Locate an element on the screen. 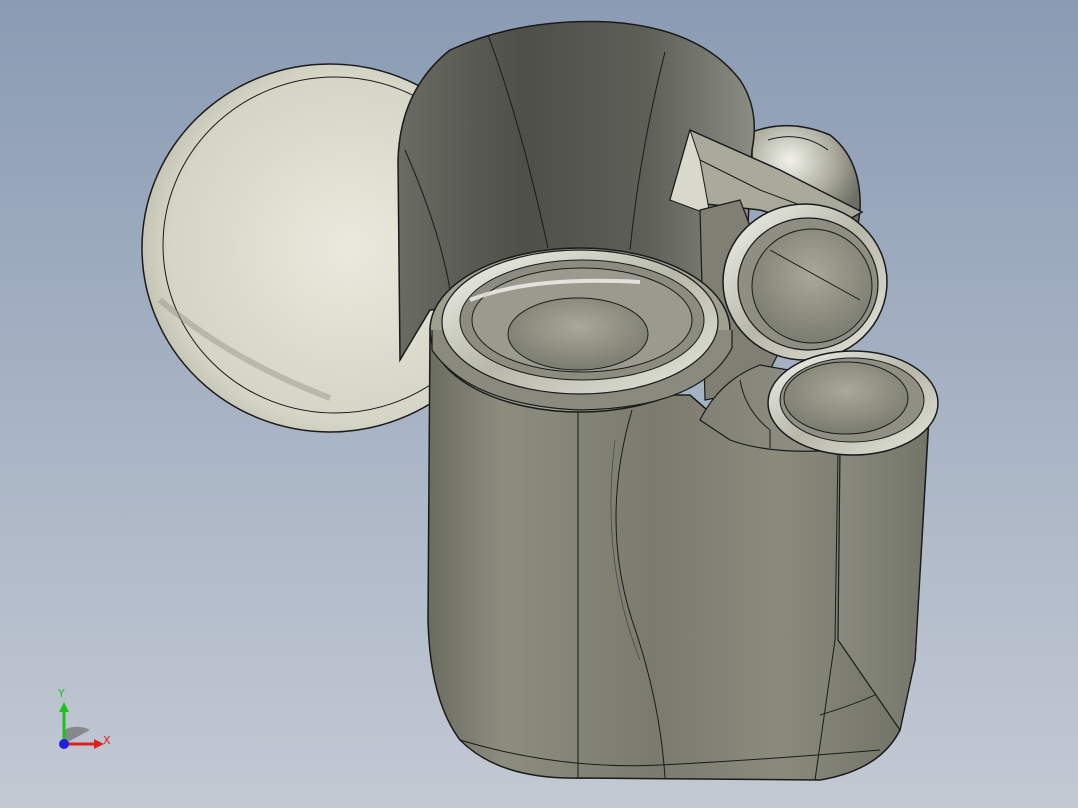 The width and height of the screenshot is (1078, 808). z-axis-dot is located at coordinates (64, 744).